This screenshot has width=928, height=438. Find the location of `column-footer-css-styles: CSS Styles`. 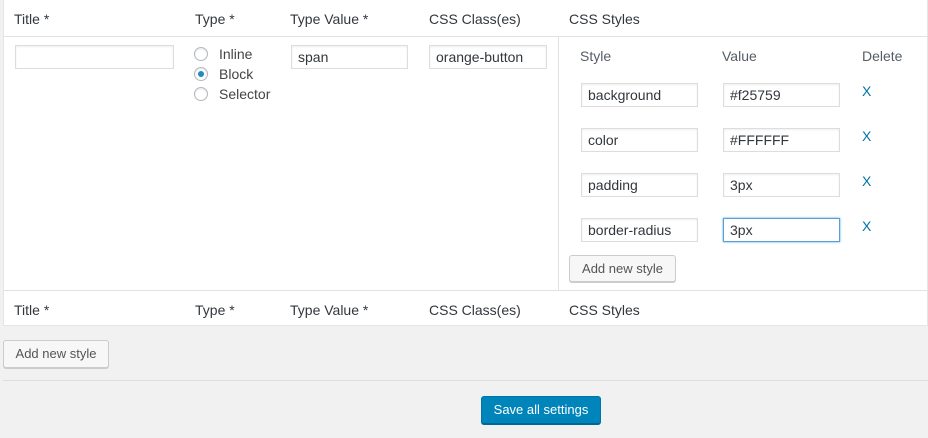

column-footer-css-styles: CSS Styles is located at coordinates (604, 310).